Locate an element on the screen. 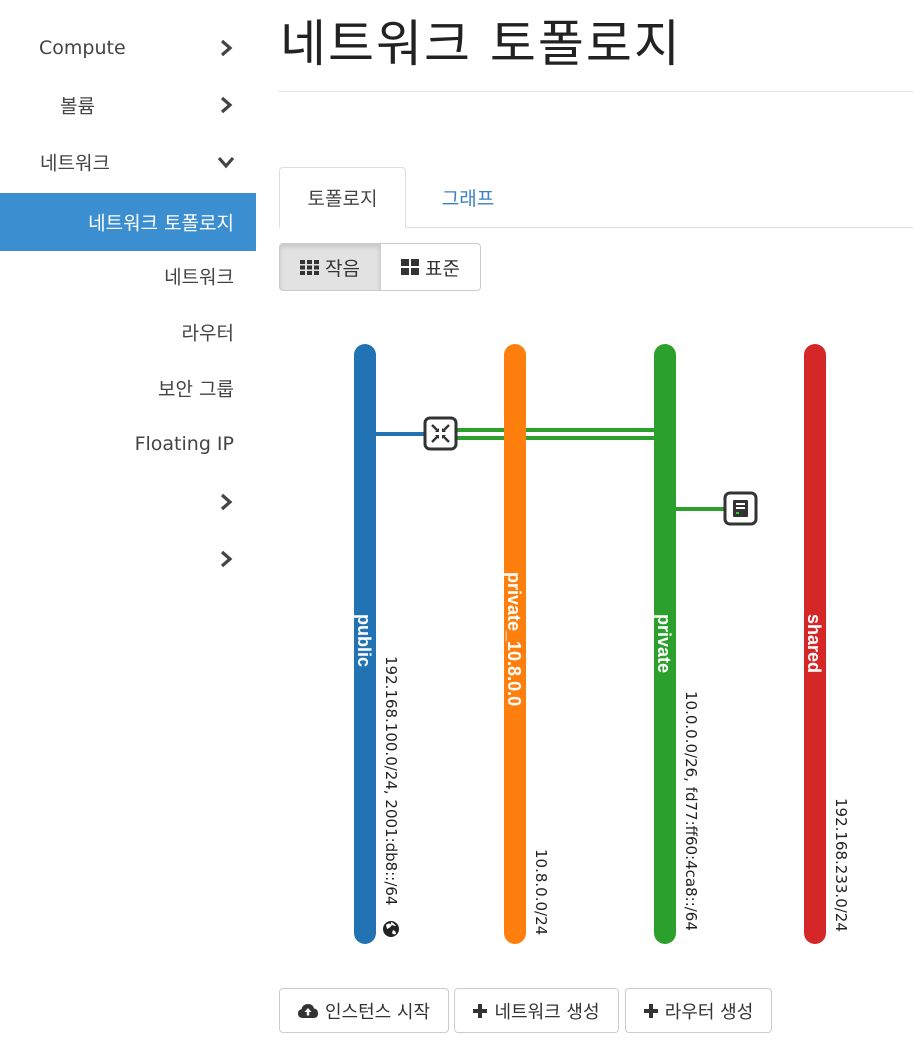 Image resolution: width=913 pixels, height=1046 pixels. network-name: private_10.8.0.0 is located at coordinates (514, 639).